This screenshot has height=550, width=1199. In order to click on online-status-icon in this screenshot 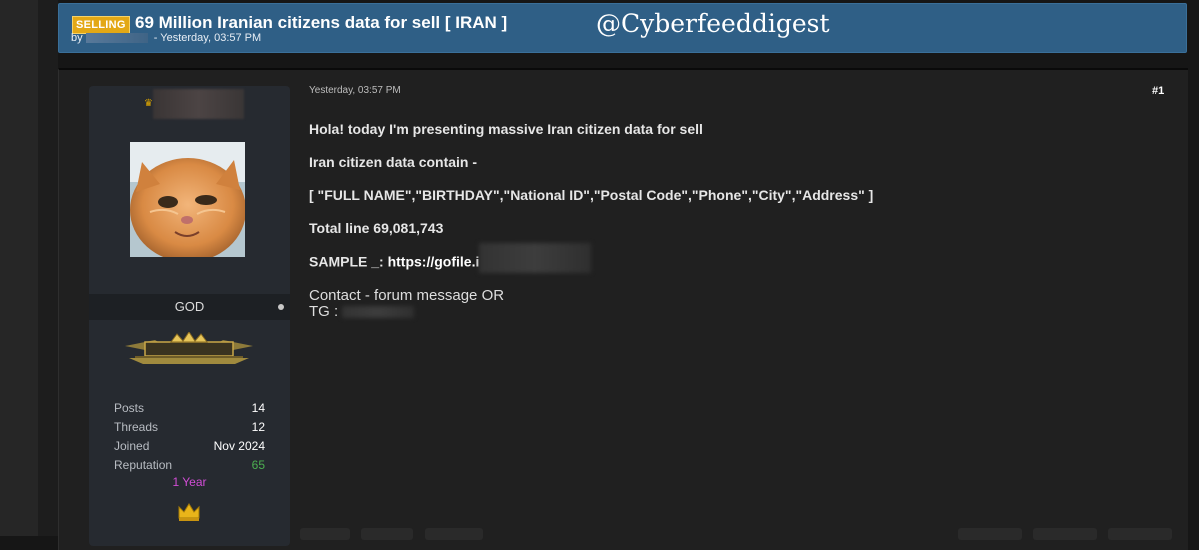, I will do `click(281, 307)`.